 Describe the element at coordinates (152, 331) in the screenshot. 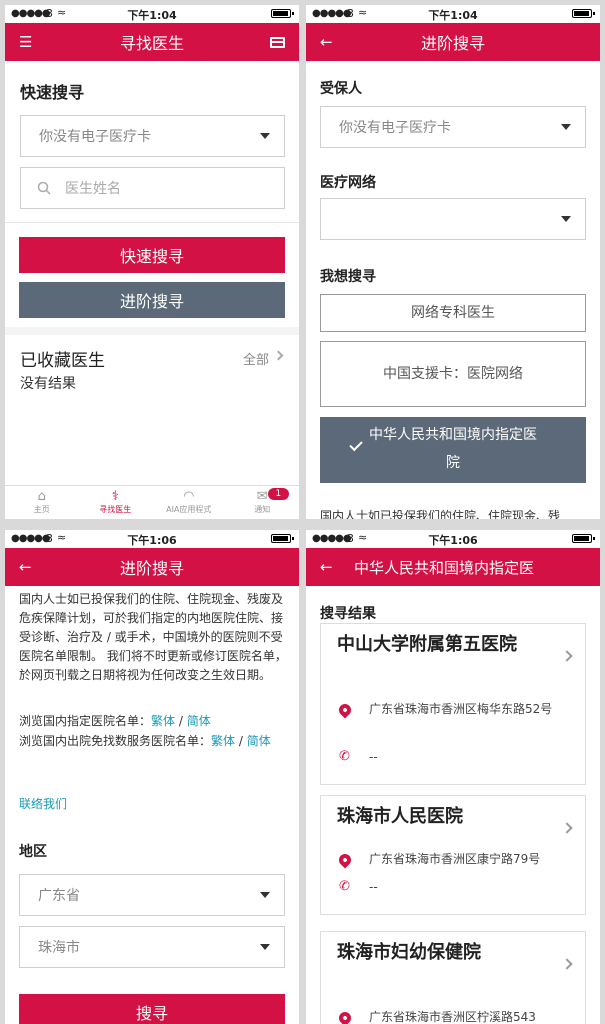

I see `section-gap` at that location.